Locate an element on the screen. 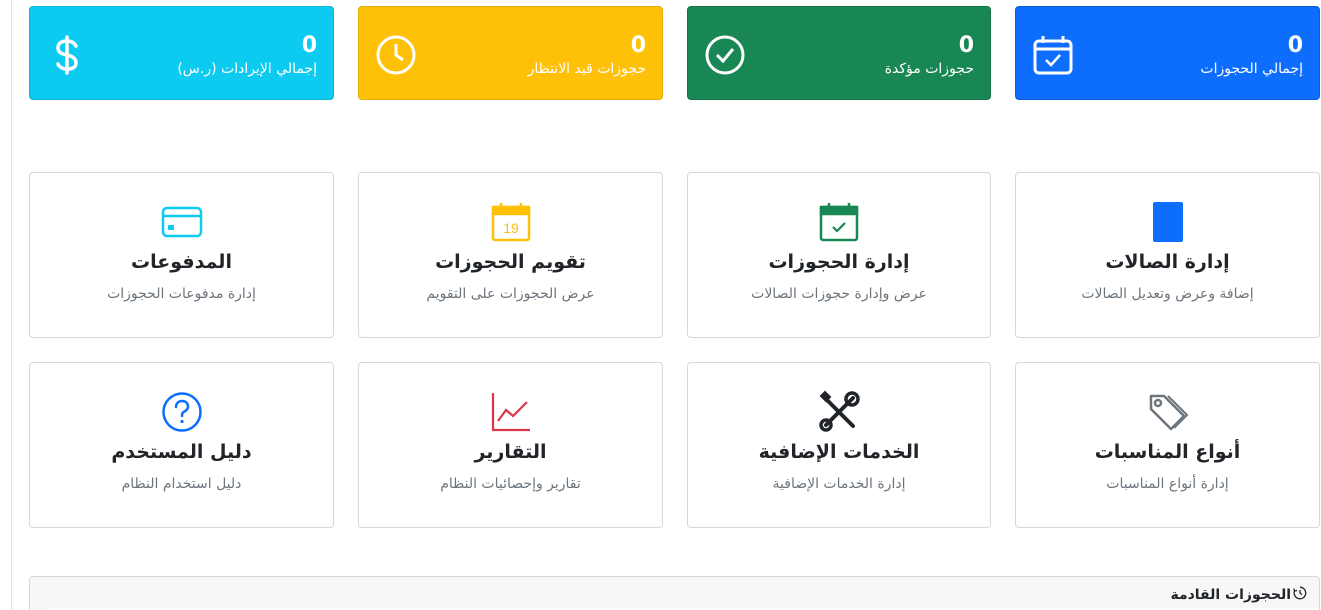  stat-card-pending-bookings: 0 حجوزات قيد الانتظار is located at coordinates (510, 53).